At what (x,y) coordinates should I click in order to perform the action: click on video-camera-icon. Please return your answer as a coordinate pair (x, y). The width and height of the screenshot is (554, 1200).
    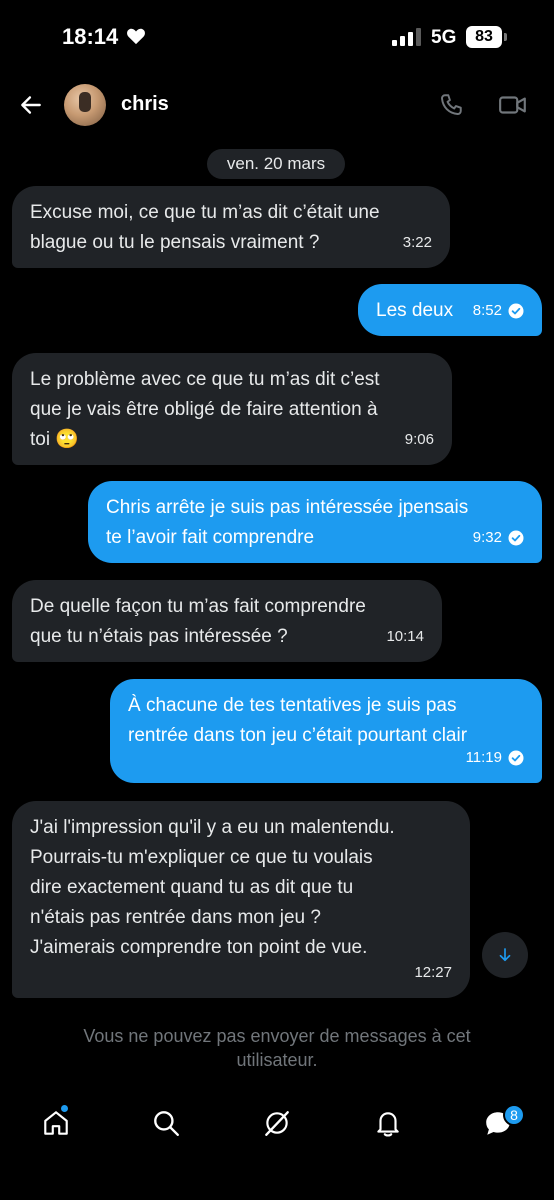
    Looking at the image, I should click on (513, 105).